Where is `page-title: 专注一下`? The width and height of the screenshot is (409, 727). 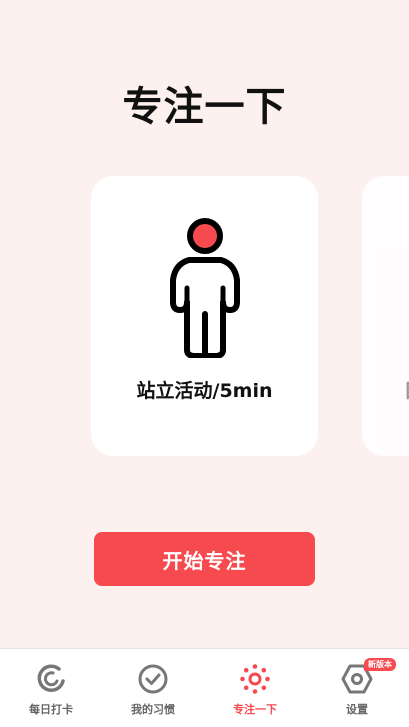
page-title: 专注一下 is located at coordinates (204, 107).